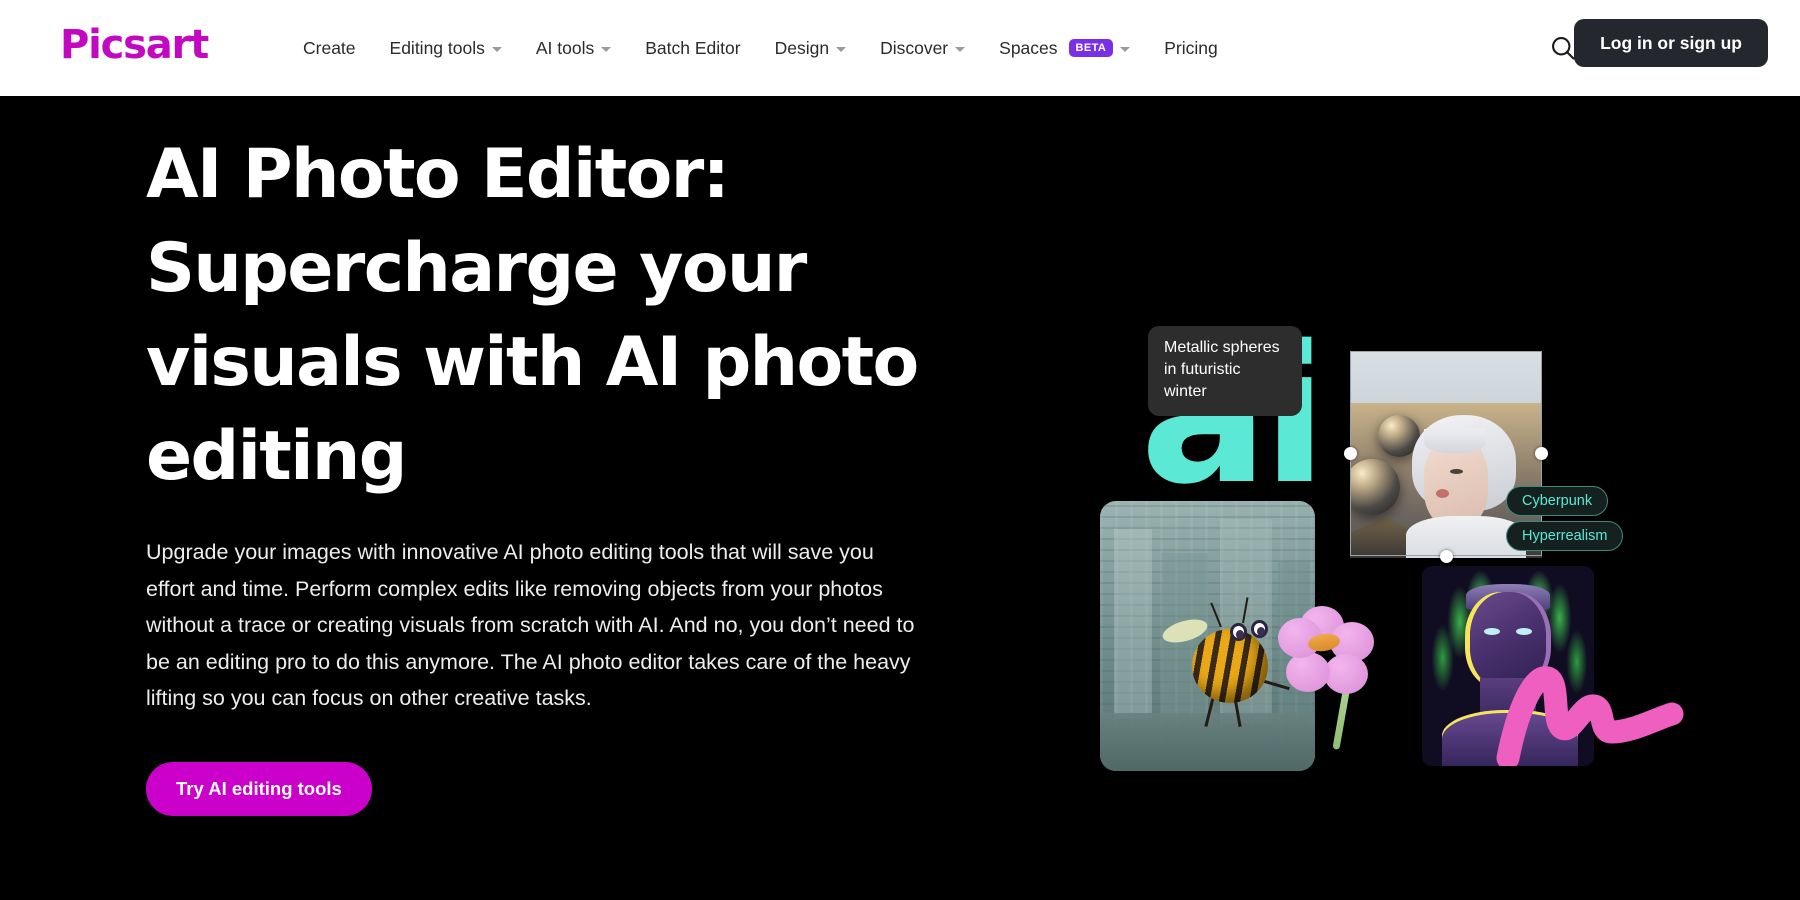 Image resolution: width=1800 pixels, height=900 pixels. I want to click on prompt-tooltip: Metallic spheres in futuristic winter, so click(1225, 371).